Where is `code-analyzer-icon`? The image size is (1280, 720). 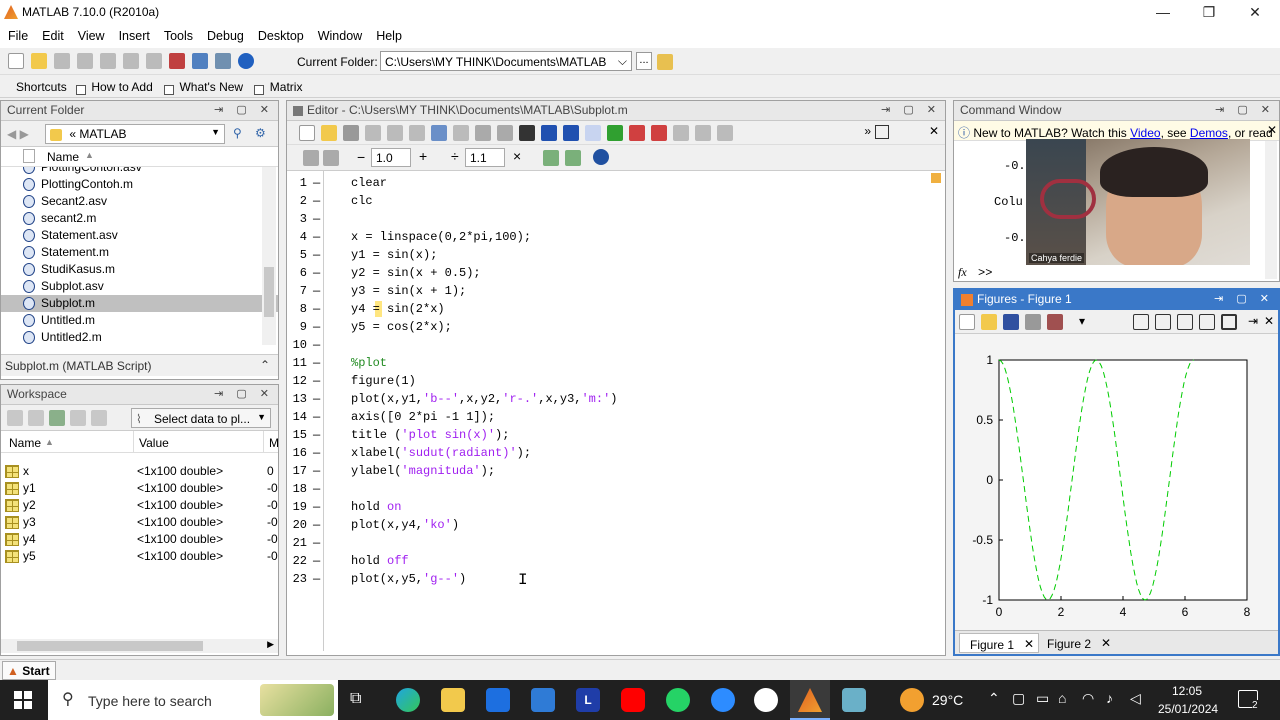 code-analyzer-icon is located at coordinates (936, 178).